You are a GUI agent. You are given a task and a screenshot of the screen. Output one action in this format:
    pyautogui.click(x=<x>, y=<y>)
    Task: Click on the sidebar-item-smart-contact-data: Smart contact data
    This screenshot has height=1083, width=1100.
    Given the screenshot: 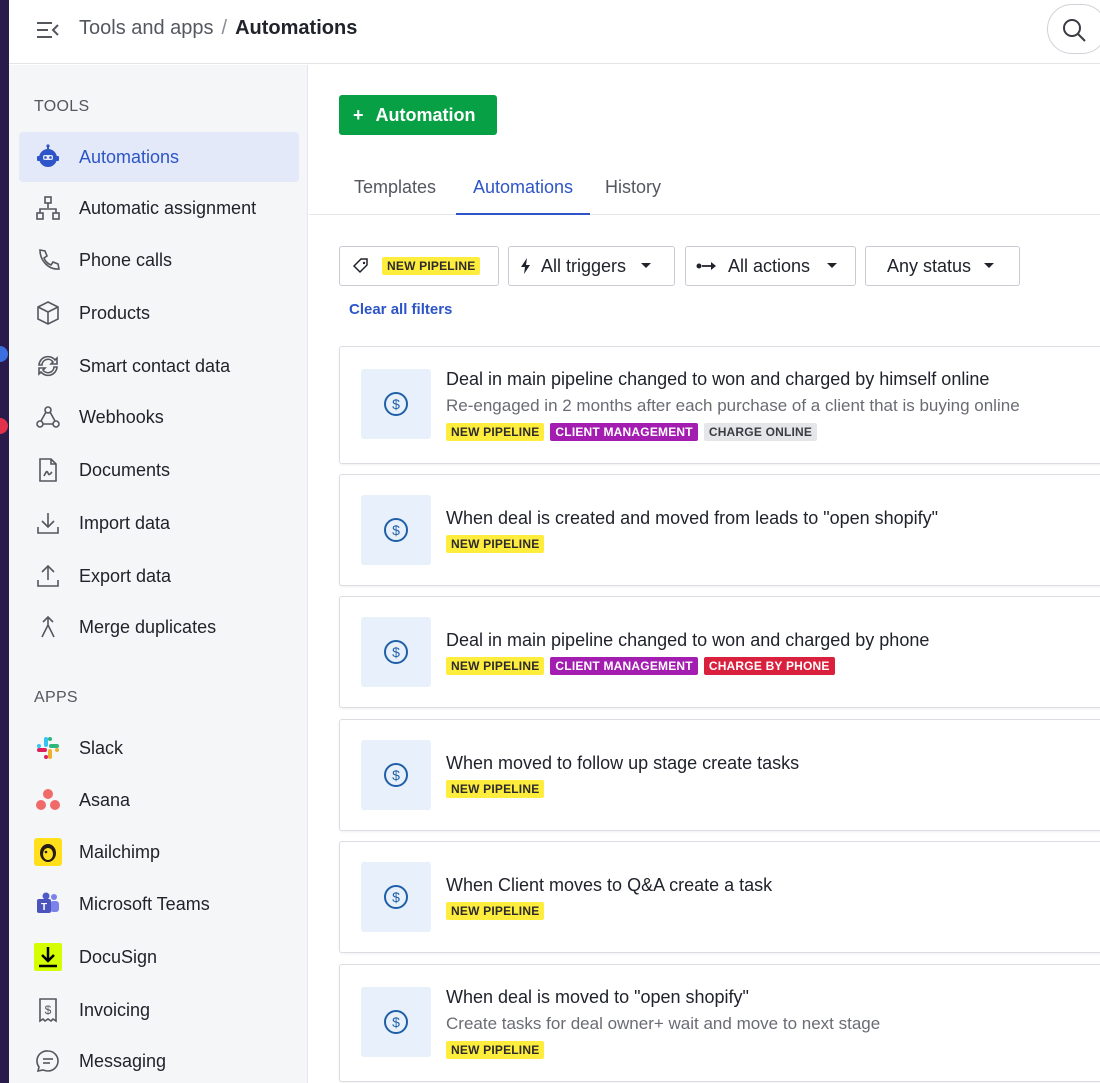 What is the action you would take?
    pyautogui.click(x=159, y=366)
    